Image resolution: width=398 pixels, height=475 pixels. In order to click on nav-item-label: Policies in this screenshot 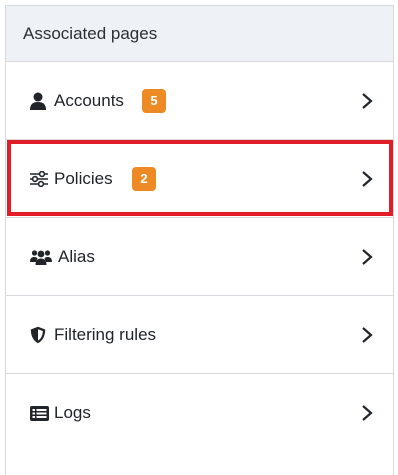, I will do `click(83, 178)`.